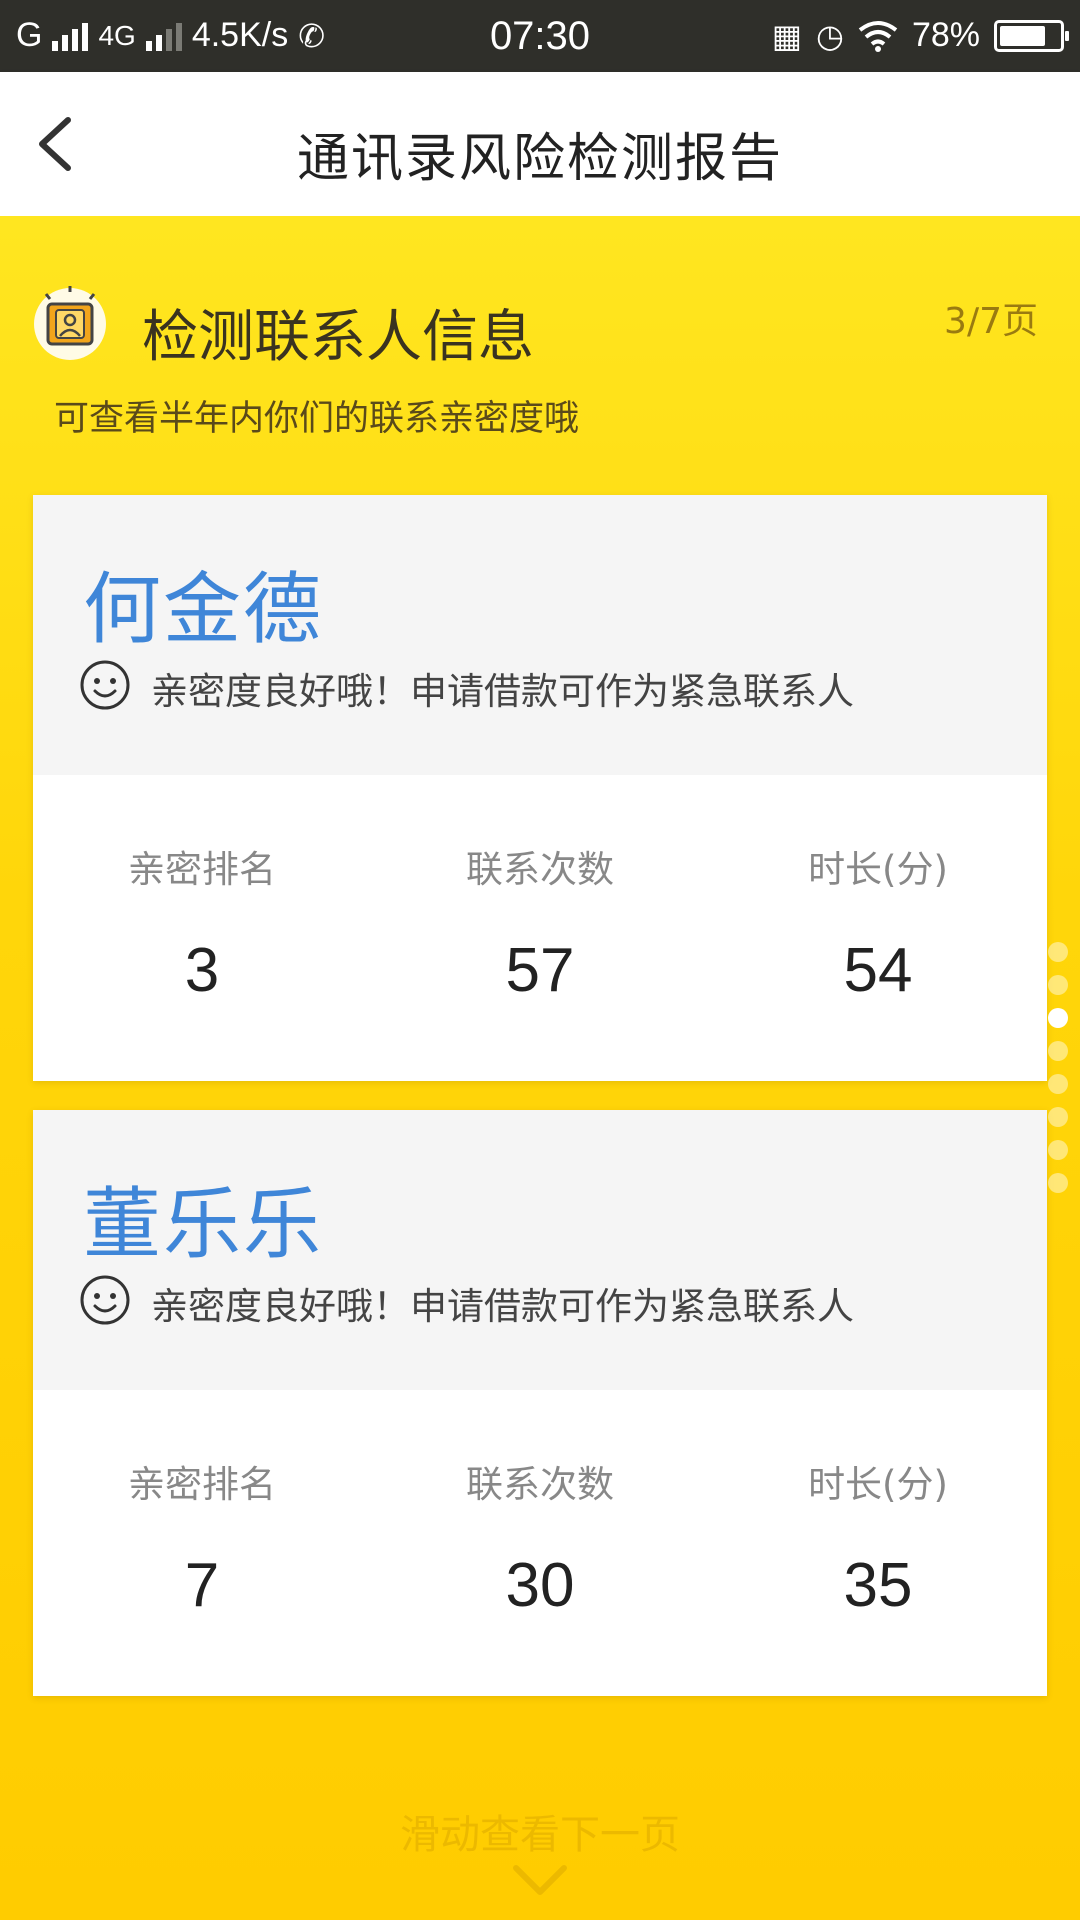  What do you see at coordinates (203, 610) in the screenshot?
I see `contact-name: 何金德` at bounding box center [203, 610].